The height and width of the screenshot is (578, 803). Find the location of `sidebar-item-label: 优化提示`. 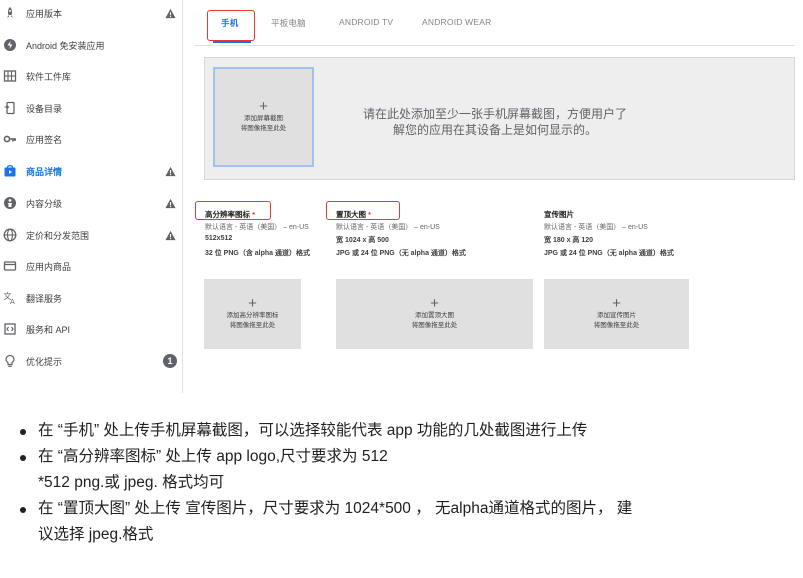

sidebar-item-label: 优化提示 is located at coordinates (44, 361).